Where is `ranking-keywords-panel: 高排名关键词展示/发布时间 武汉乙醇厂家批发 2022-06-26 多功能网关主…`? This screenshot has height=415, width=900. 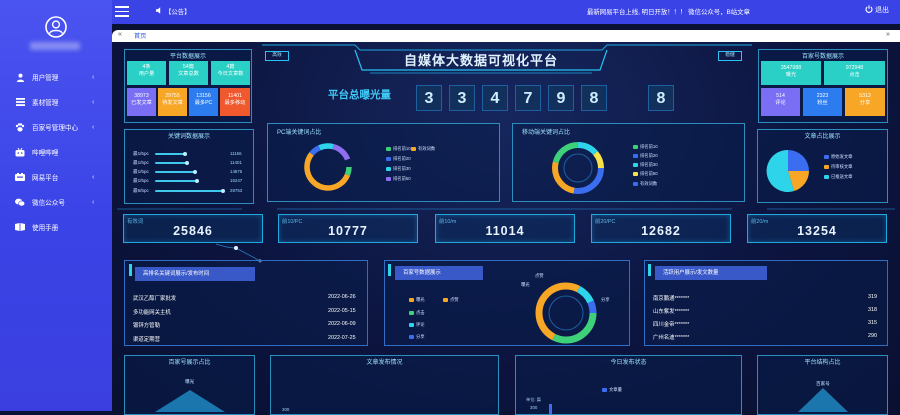
ranking-keywords-panel: 高排名关键词展示/发布时间 武汉乙醇厂家批发 2022-06-26 多功能网关主… is located at coordinates (246, 303).